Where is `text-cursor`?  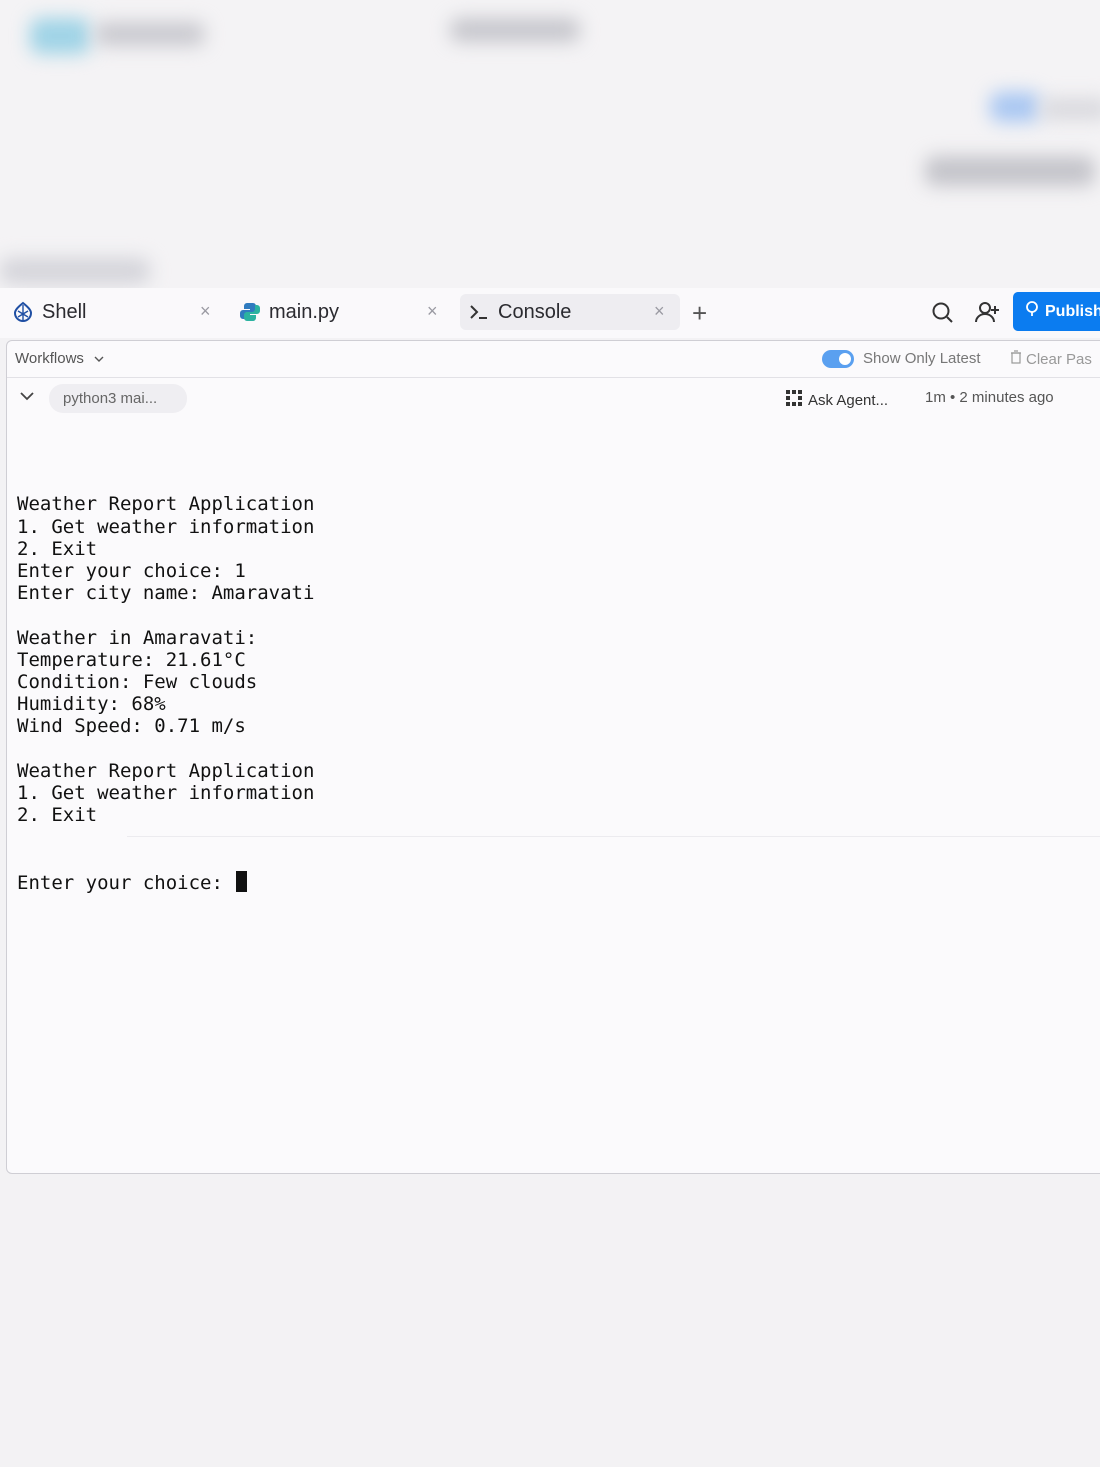
text-cursor is located at coordinates (242, 881).